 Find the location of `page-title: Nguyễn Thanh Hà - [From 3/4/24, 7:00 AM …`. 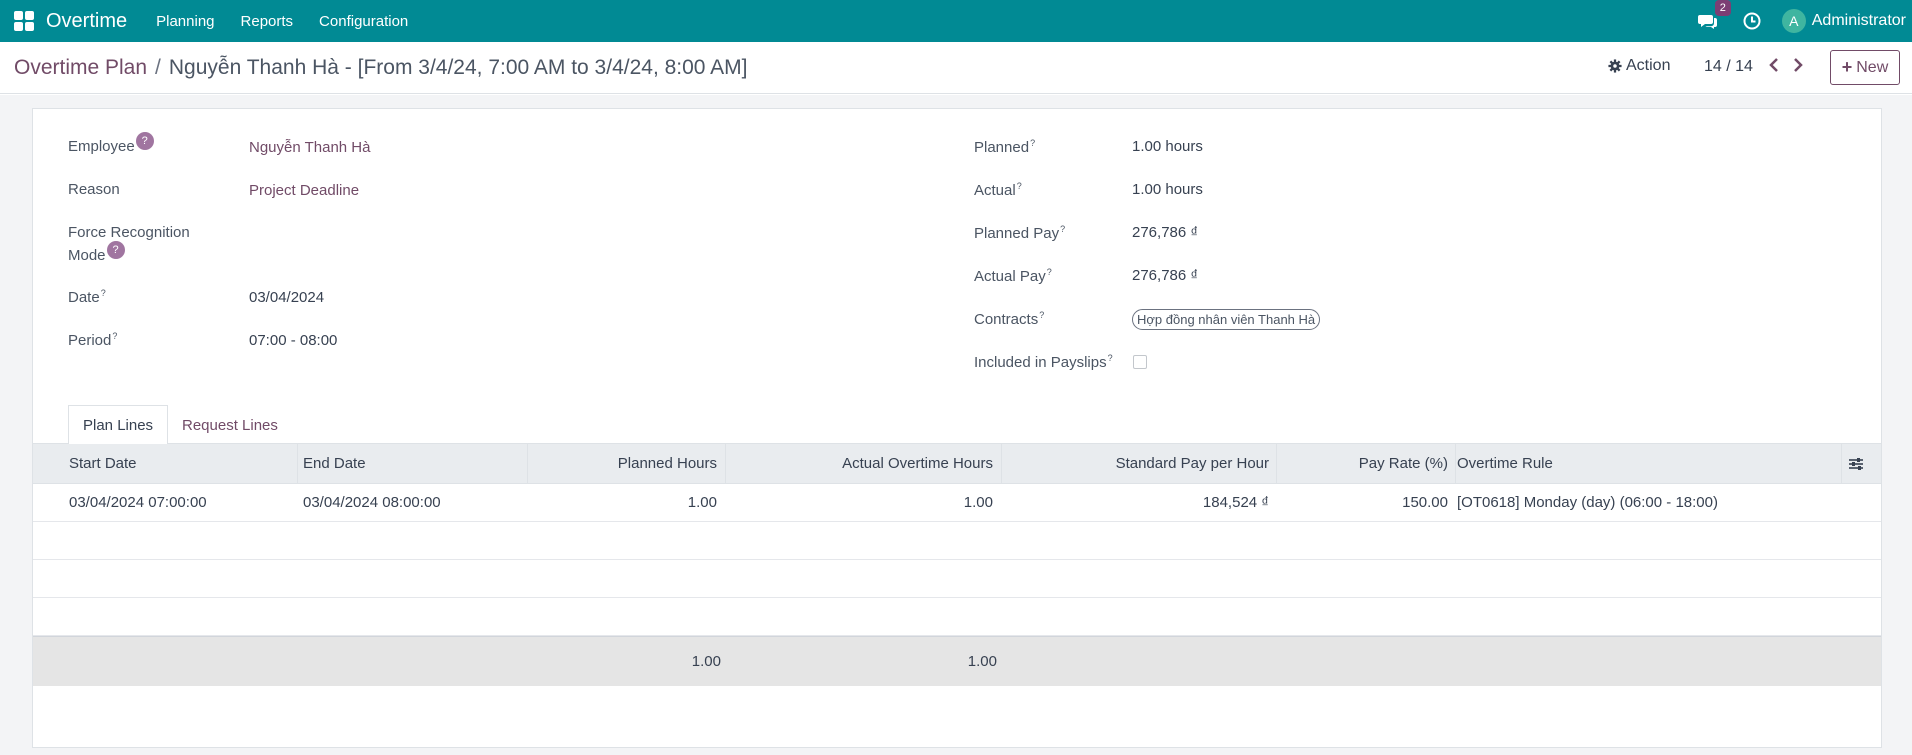

page-title: Nguyễn Thanh Hà - [From 3/4/24, 7:00 AM … is located at coordinates (458, 67).